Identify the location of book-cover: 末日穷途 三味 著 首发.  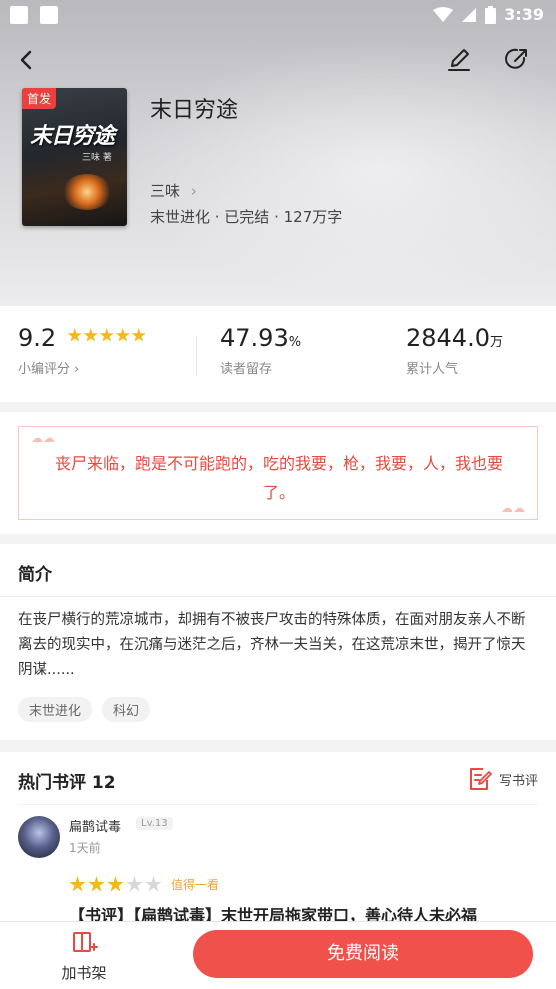
(74, 157).